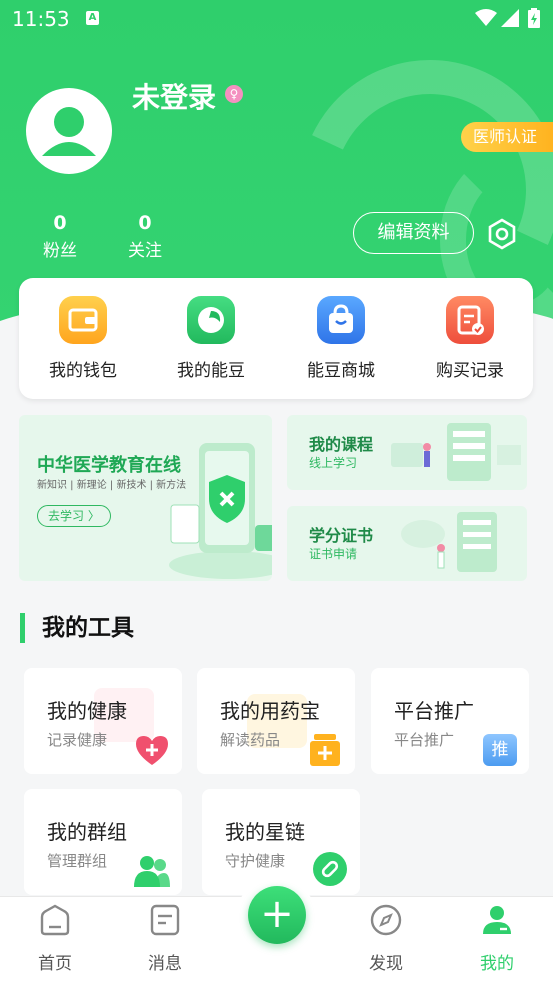 The width and height of the screenshot is (553, 984). What do you see at coordinates (145, 223) in the screenshot?
I see `follow-count: 0` at bounding box center [145, 223].